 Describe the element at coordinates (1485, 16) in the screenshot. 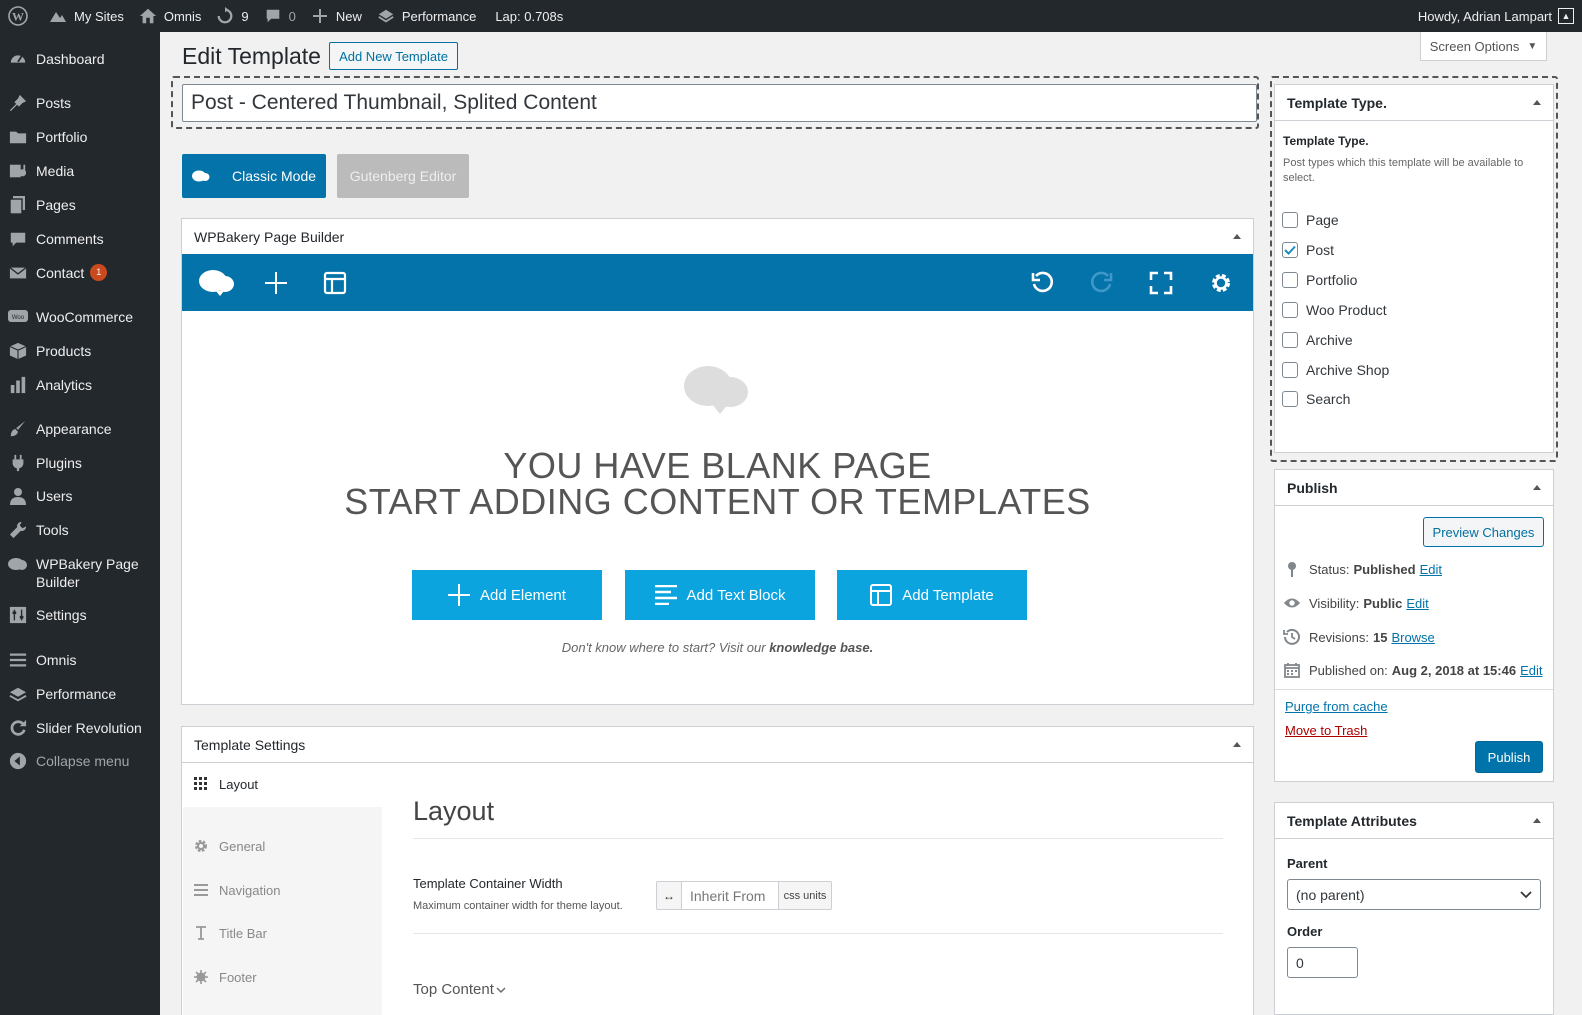

I see `howdy-user: Howdy, Adrian Lampart` at that location.